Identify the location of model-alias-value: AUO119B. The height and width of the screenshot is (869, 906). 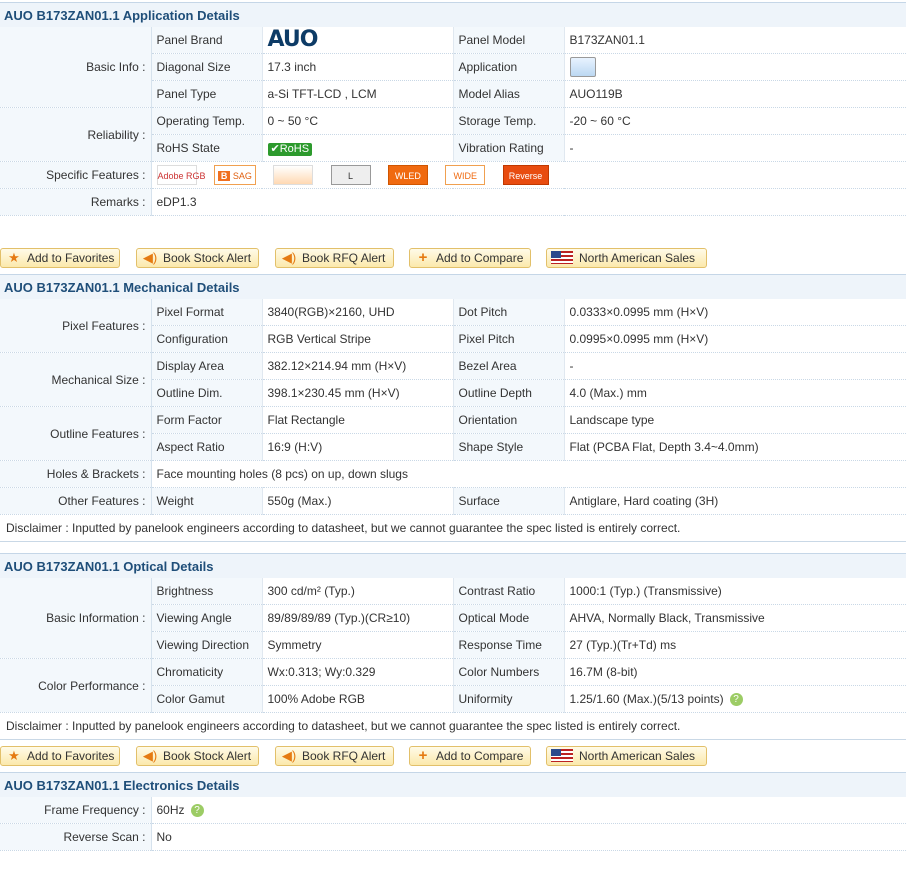
(735, 94).